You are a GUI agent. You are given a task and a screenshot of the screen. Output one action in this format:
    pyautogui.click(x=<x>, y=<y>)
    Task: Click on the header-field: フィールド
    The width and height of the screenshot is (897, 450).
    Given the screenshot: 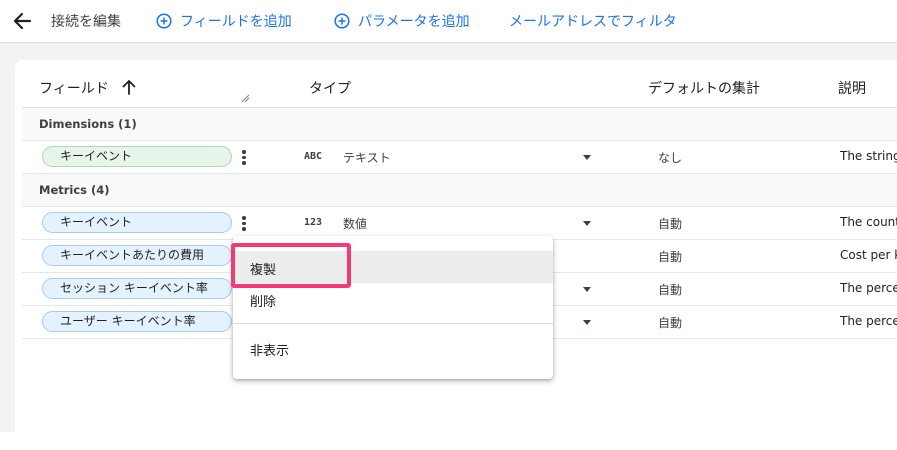 What is the action you would take?
    pyautogui.click(x=74, y=88)
    